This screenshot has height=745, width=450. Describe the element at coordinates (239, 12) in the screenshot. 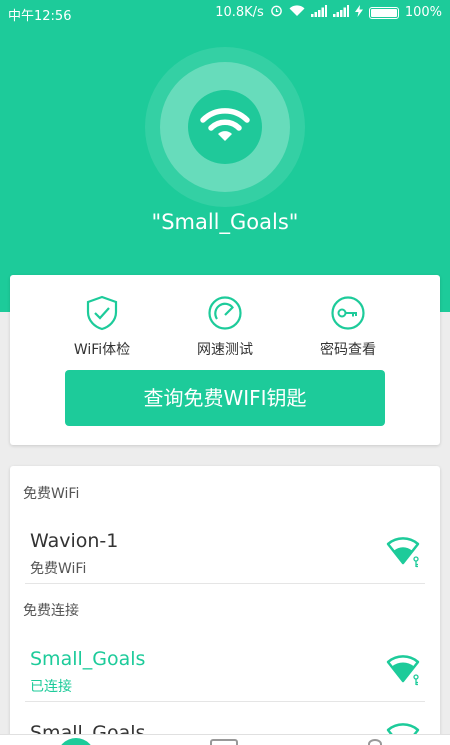

I see `network-speed: 10.8K/s` at that location.